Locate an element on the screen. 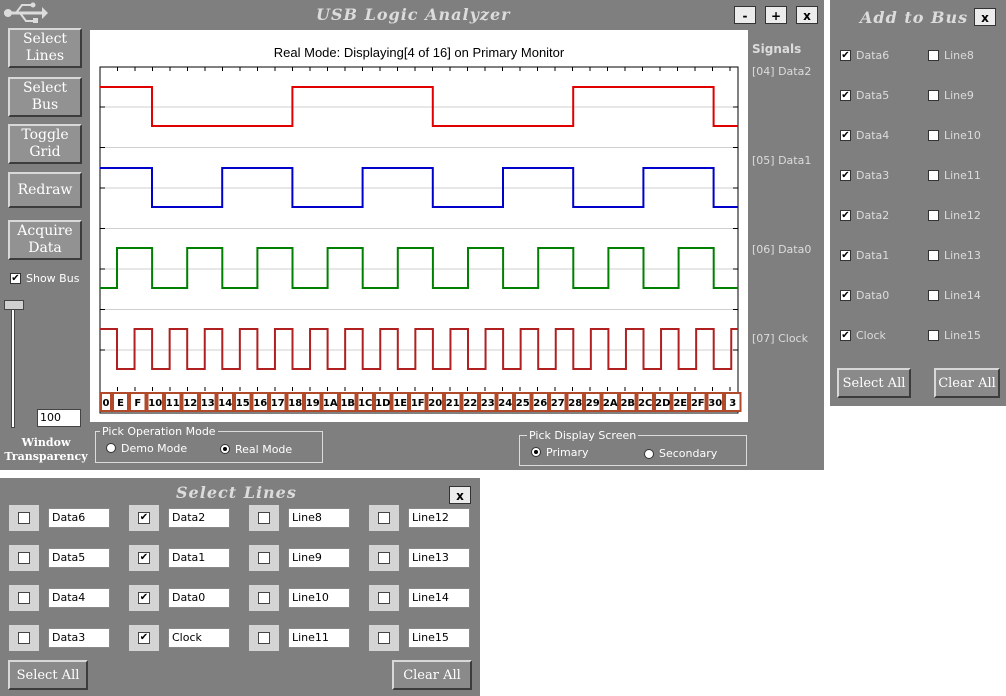 This screenshot has height=696, width=1006. line-checkbox-data1: ✔ is located at coordinates (144, 558).